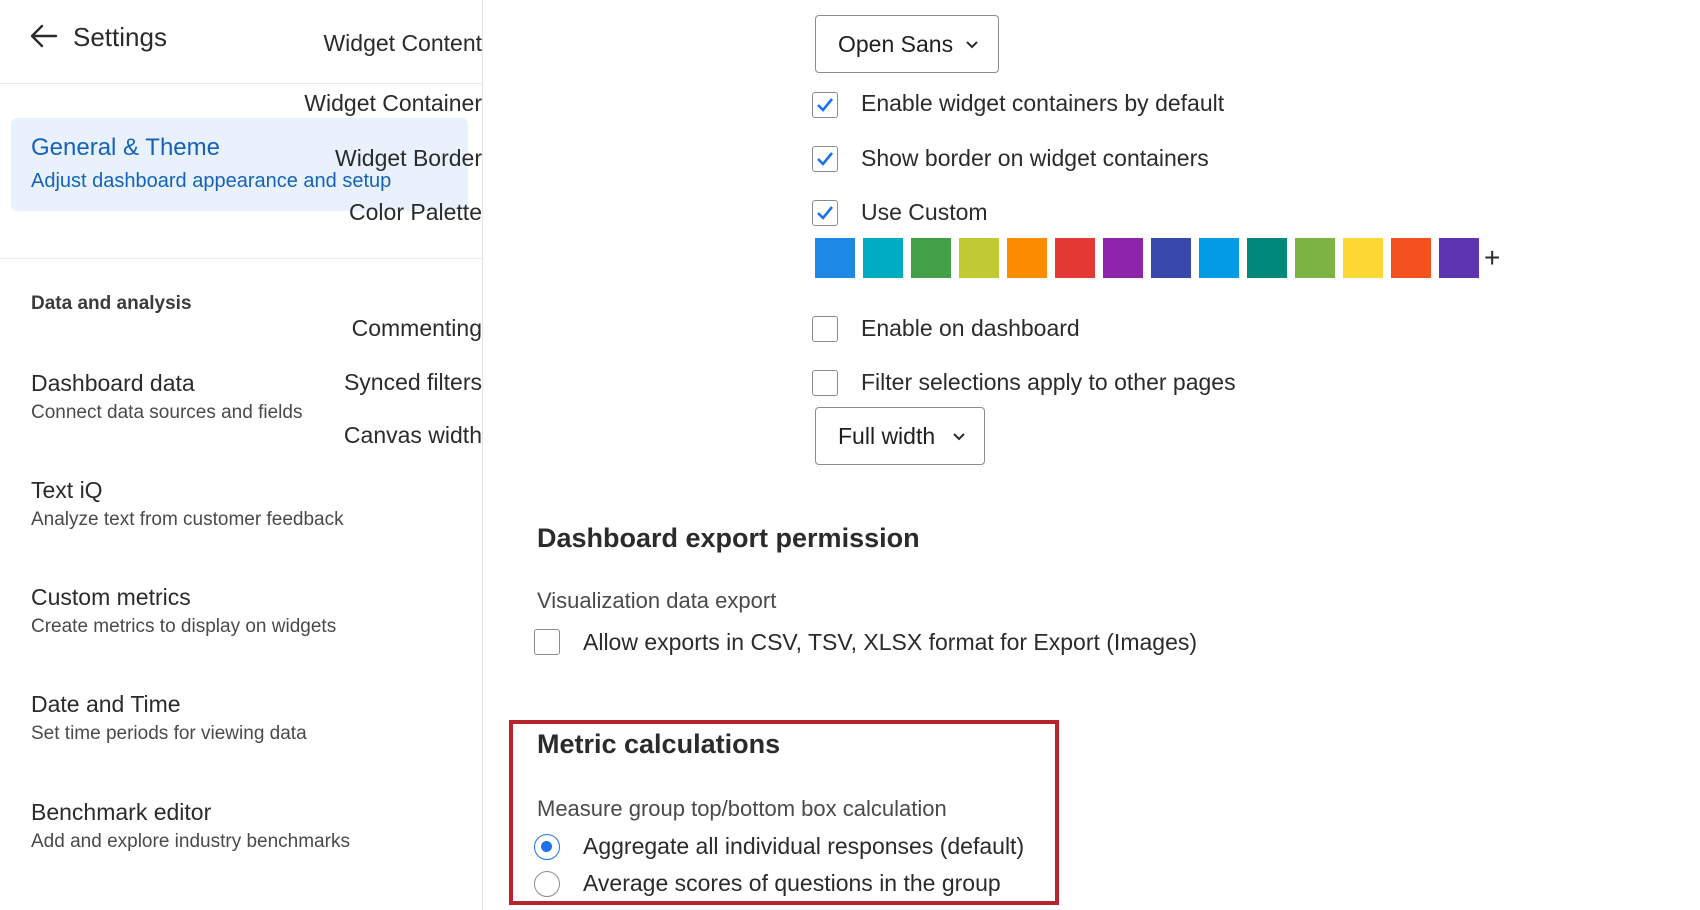 The width and height of the screenshot is (1700, 910). What do you see at coordinates (547, 847) in the screenshot?
I see `aggregate-responses-radio` at bounding box center [547, 847].